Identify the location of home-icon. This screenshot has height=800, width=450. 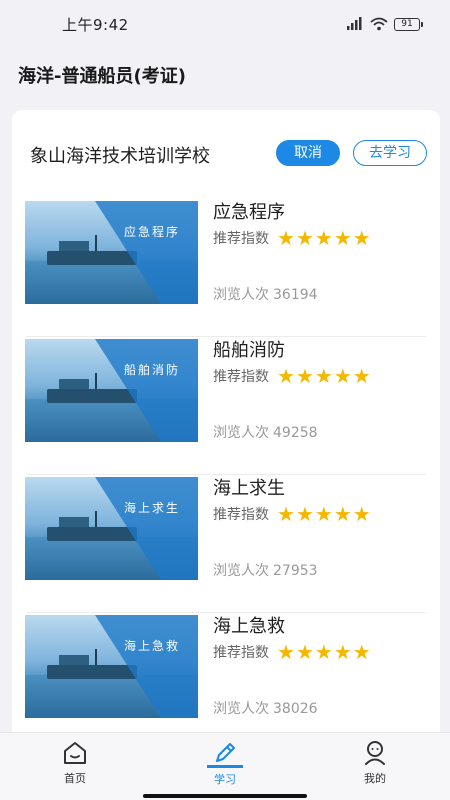
(75, 753).